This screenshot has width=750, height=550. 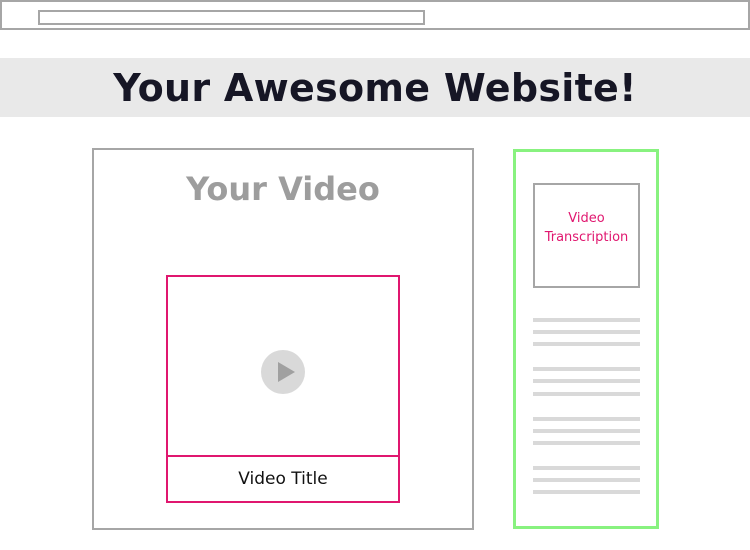 I want to click on address-bar, so click(x=231, y=17).